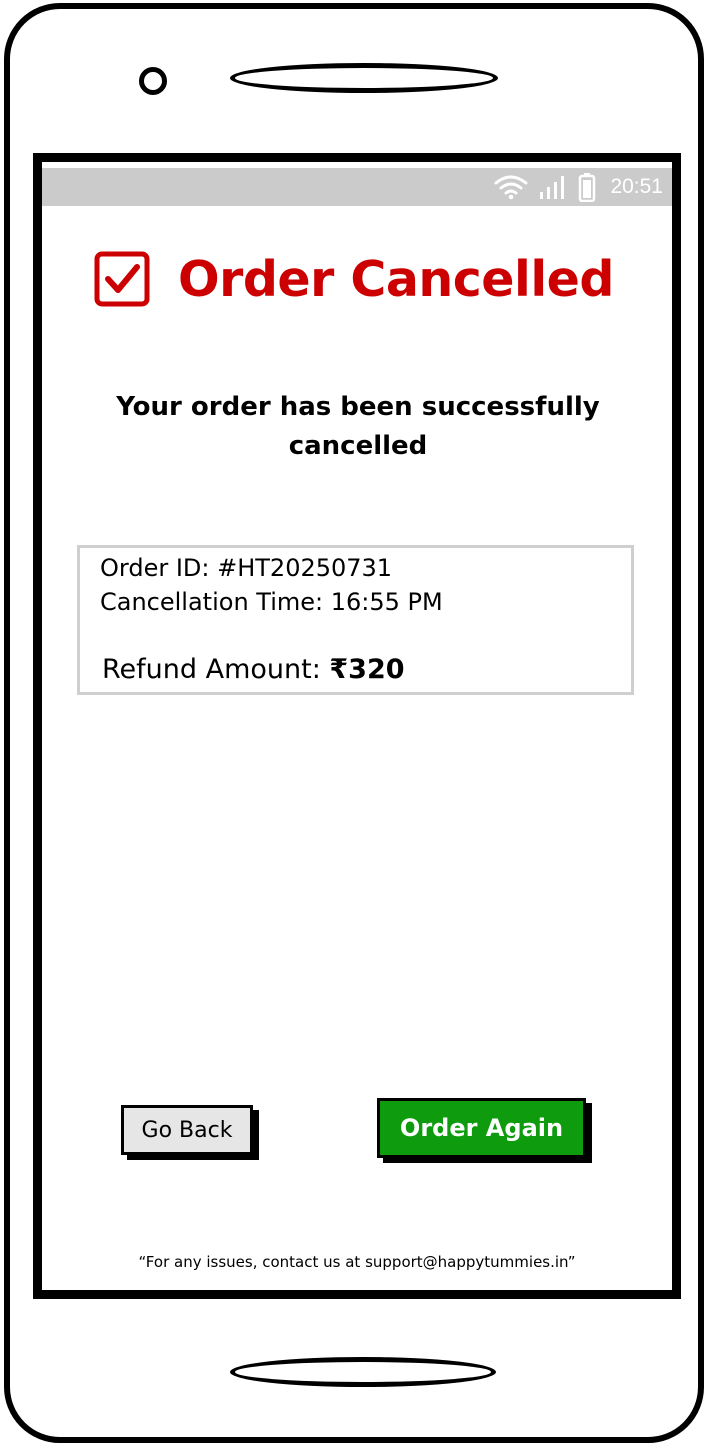  I want to click on refund-label: Refund Amount:, so click(216, 669).